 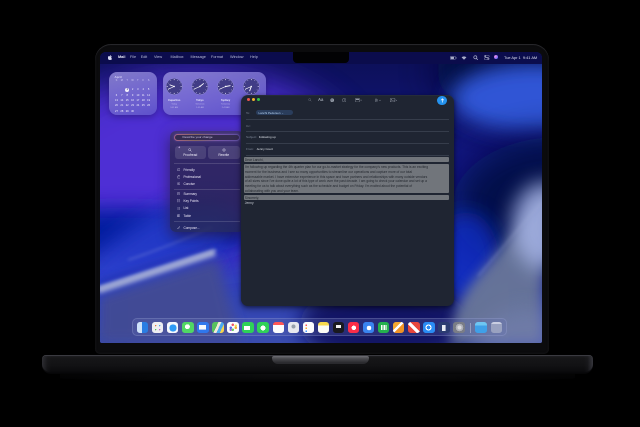 What do you see at coordinates (174, 100) in the screenshot?
I see `svg-text: Cupertino` at bounding box center [174, 100].